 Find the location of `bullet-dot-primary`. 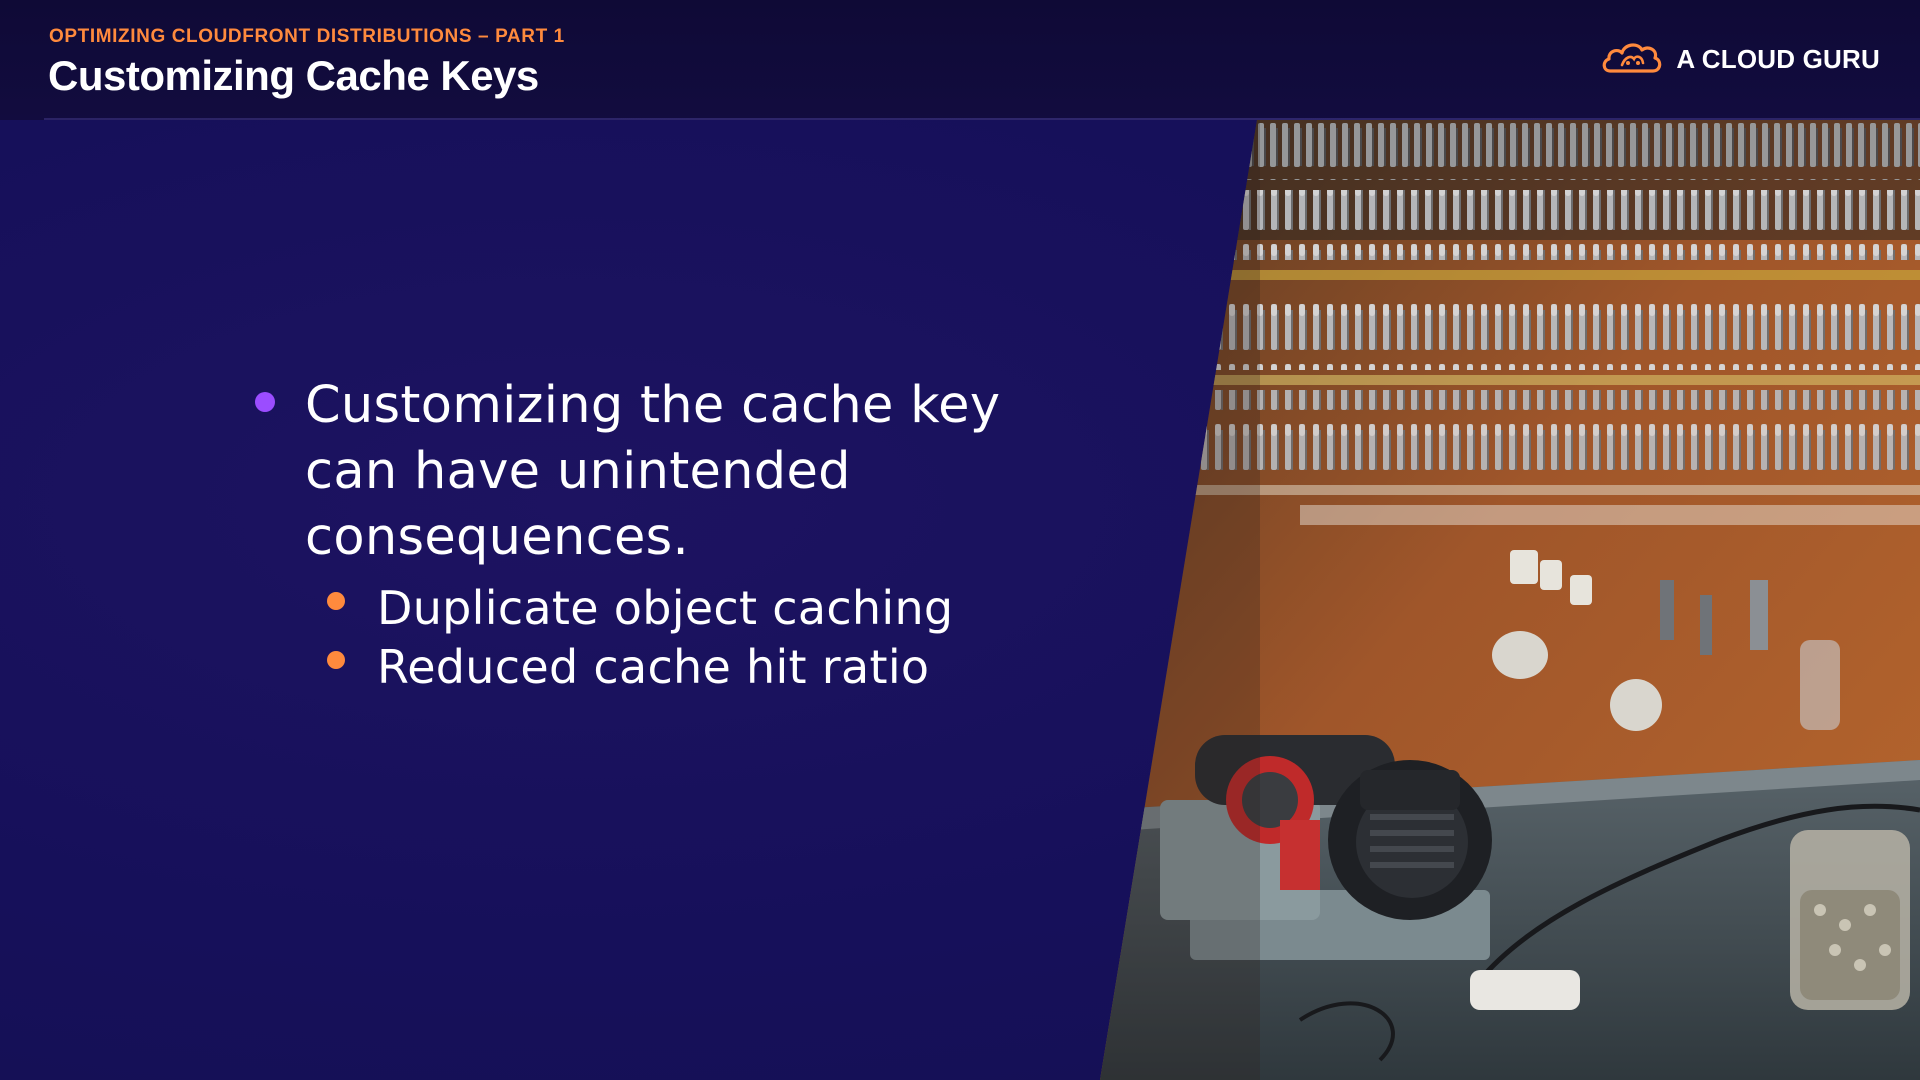

bullet-dot-primary is located at coordinates (265, 402).